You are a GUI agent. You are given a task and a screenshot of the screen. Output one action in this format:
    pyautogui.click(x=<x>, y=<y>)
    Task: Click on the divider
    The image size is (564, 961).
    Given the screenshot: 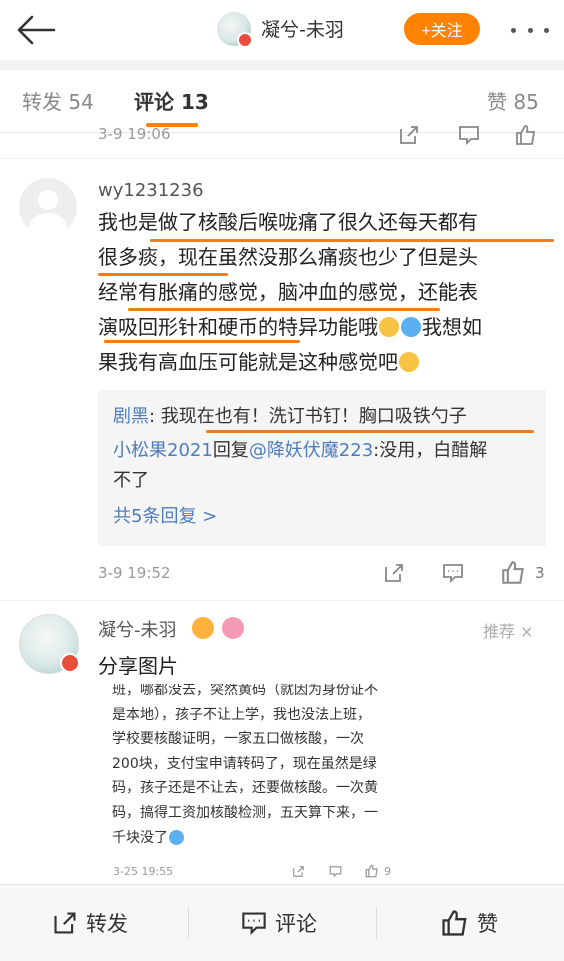 What is the action you would take?
    pyautogui.click(x=282, y=65)
    